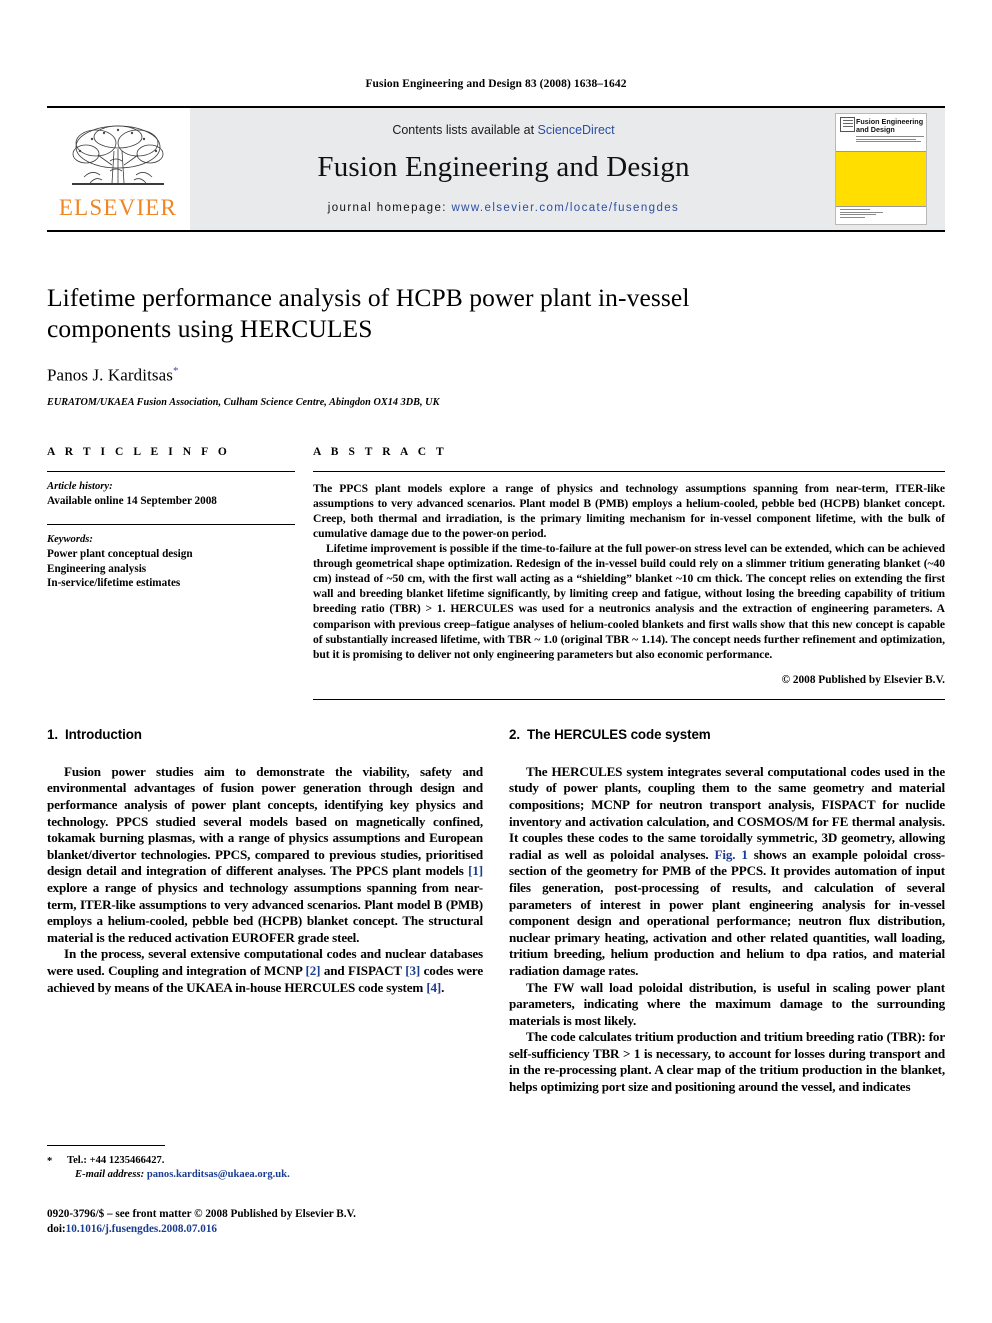 This screenshot has height=1323, width=992. I want to click on article-history-value: Available online 14 September 2008, so click(132, 500).